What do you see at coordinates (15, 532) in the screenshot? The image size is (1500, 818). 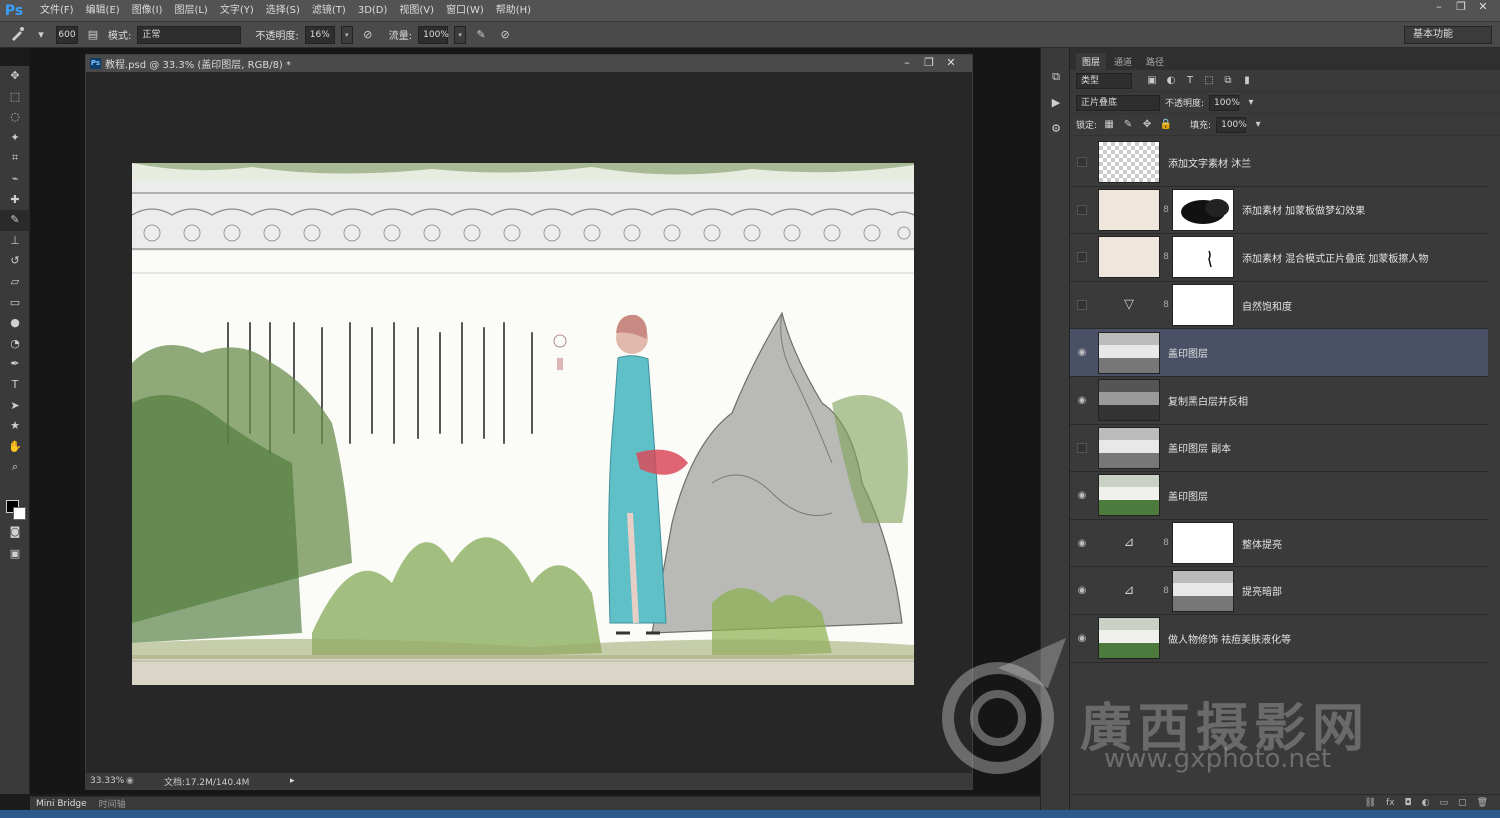 I see `quick-mask-icon: ◙` at bounding box center [15, 532].